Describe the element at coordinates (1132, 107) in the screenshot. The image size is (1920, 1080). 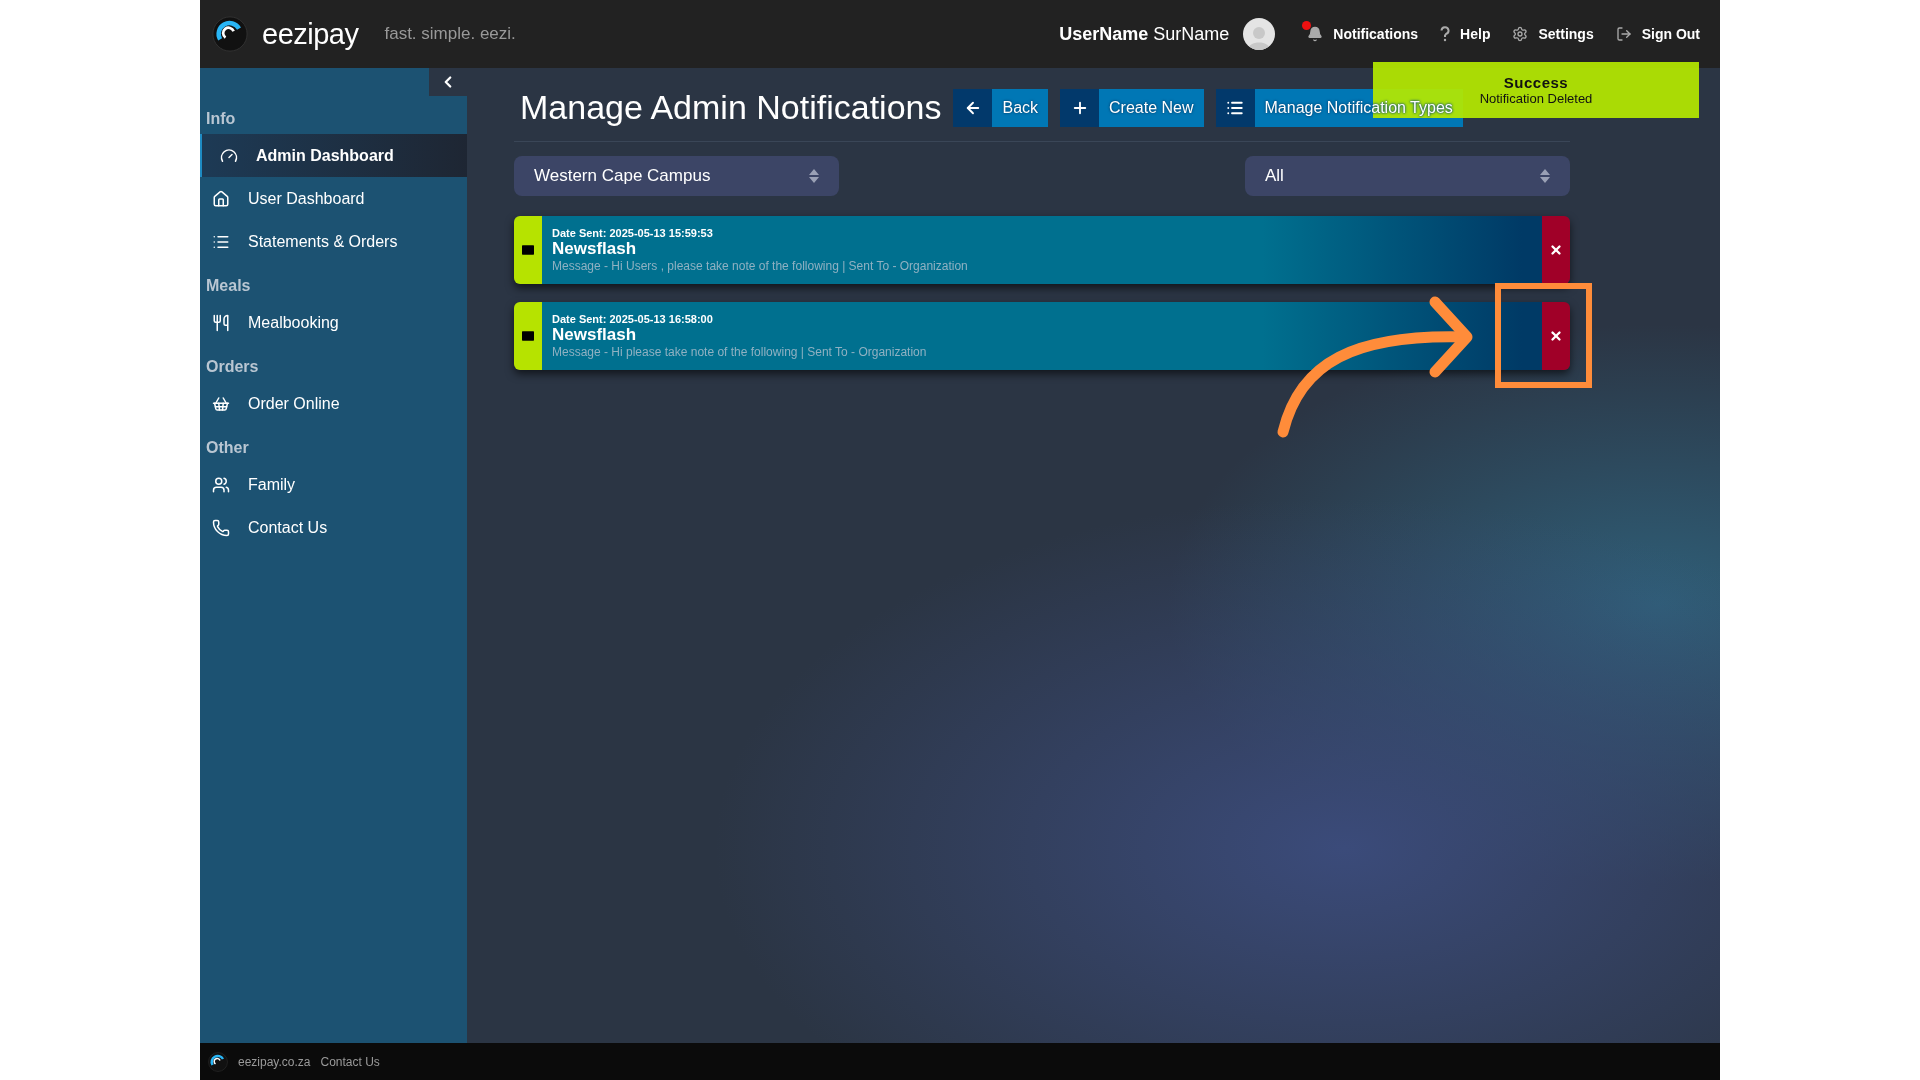
I see `toolbar-button: Create New` at that location.